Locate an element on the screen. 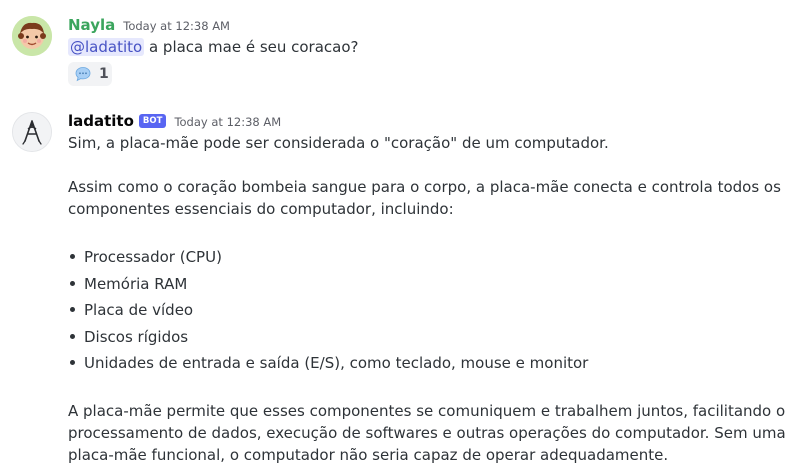 Image resolution: width=787 pixels, height=471 pixels. reaction-count: 1 is located at coordinates (104, 74).